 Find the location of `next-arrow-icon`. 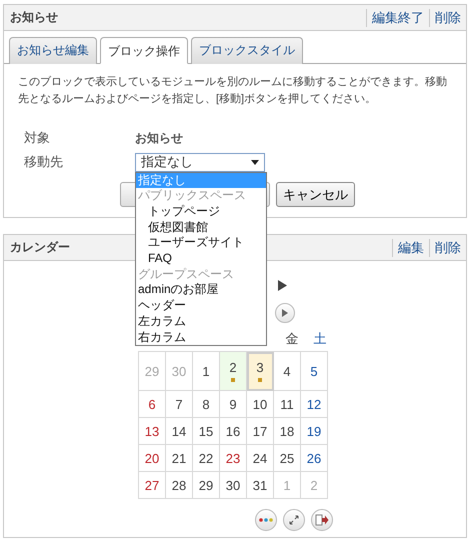

next-arrow-icon is located at coordinates (282, 285).